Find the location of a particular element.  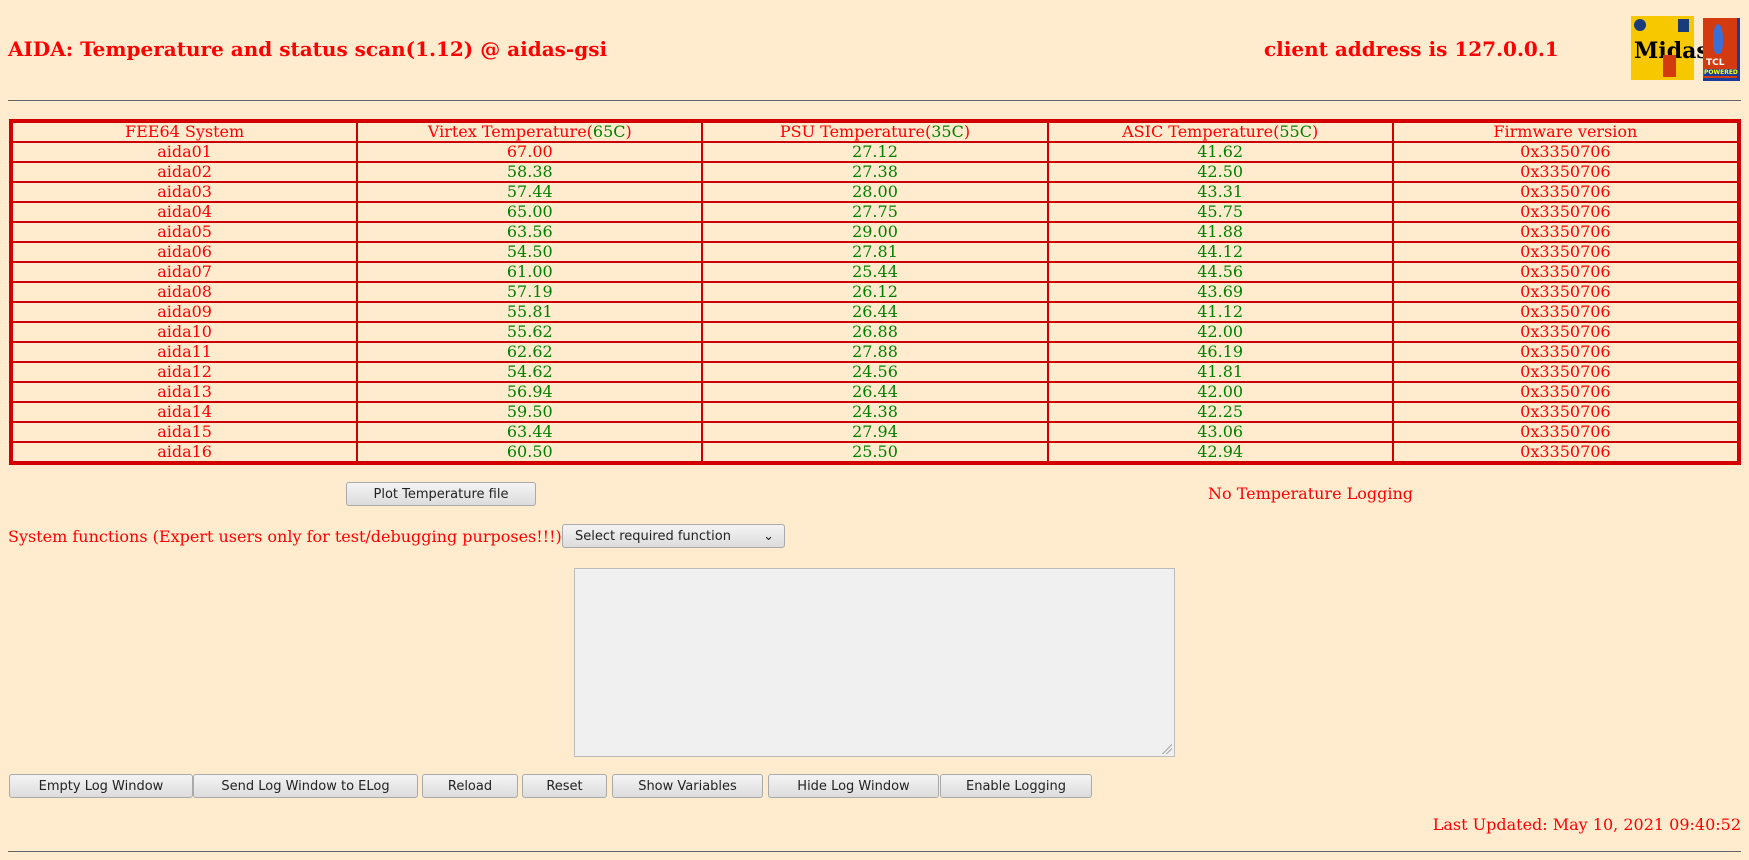

table-row: aida03 57.44 28.00 43.31 0x3350706 is located at coordinates (875, 192).